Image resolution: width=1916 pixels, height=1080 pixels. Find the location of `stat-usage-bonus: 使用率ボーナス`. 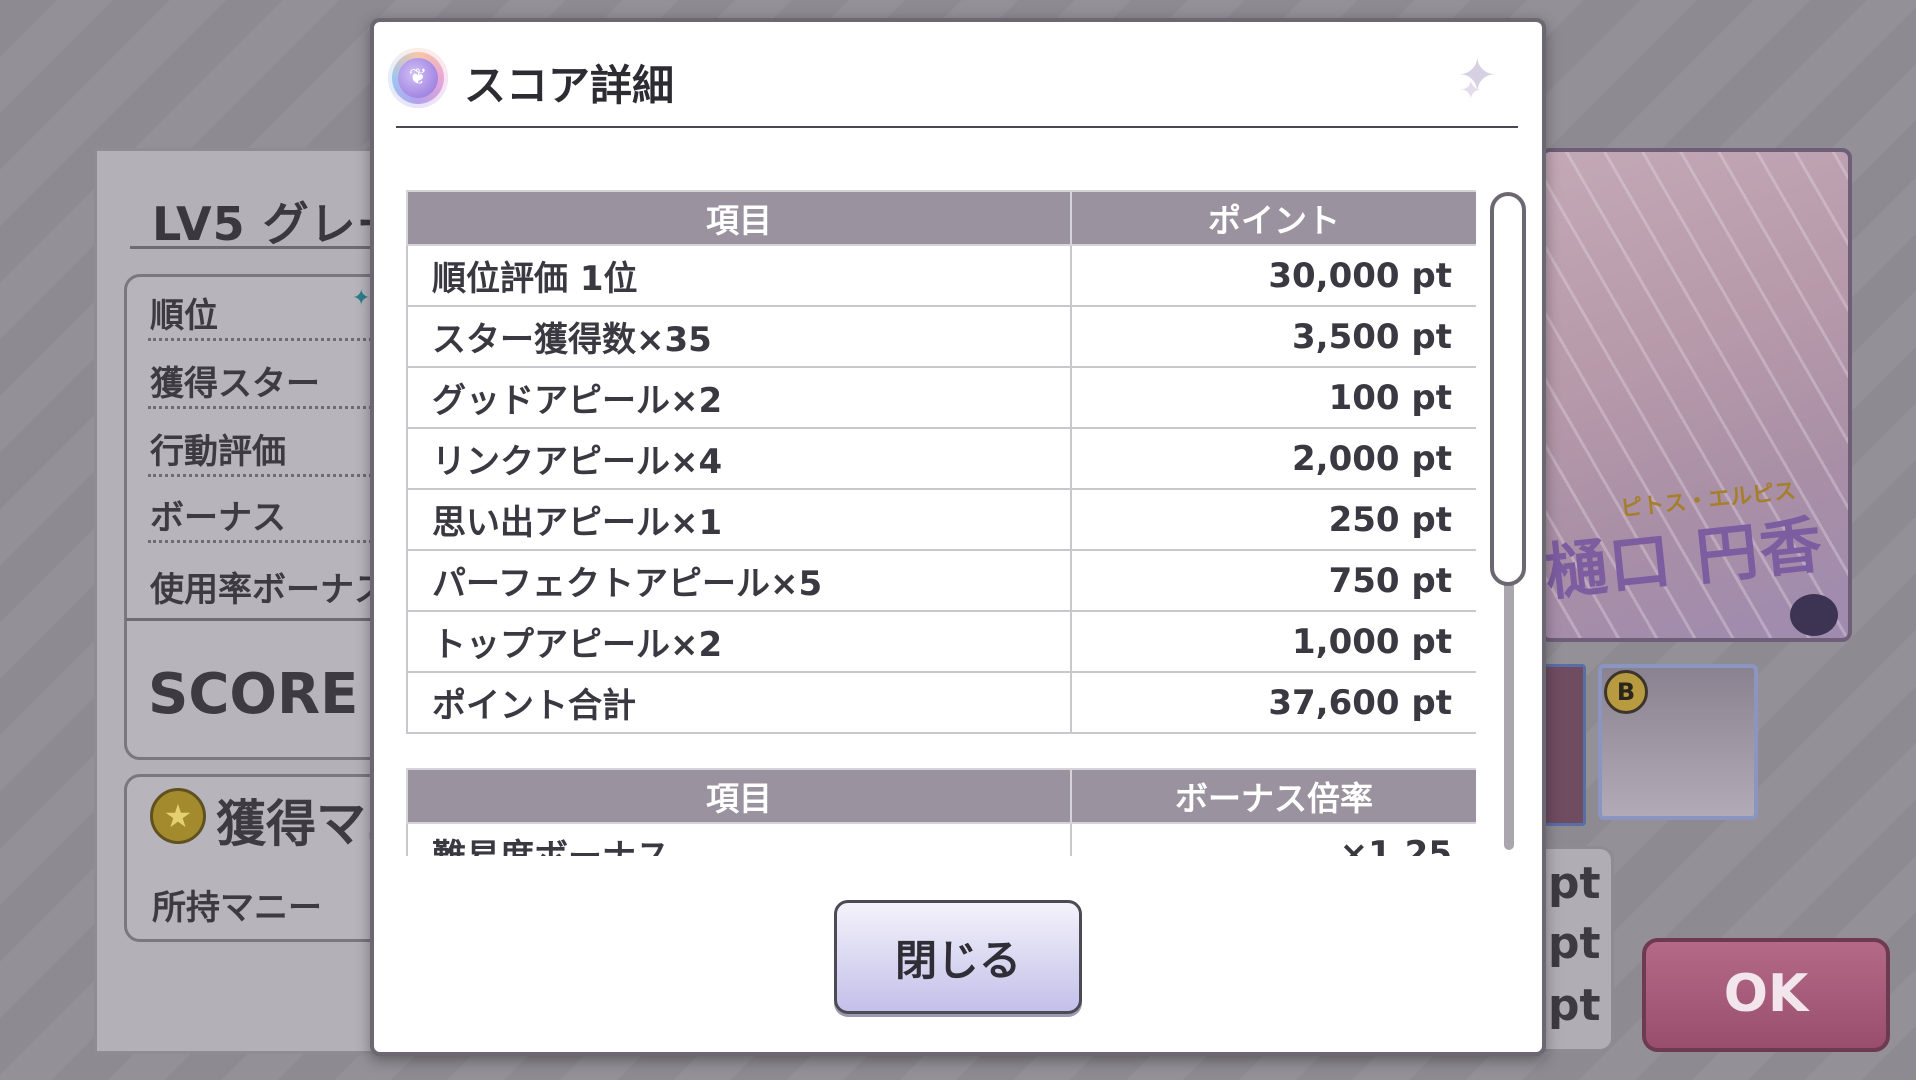

stat-usage-bonus: 使用率ボーナス is located at coordinates (269, 590).